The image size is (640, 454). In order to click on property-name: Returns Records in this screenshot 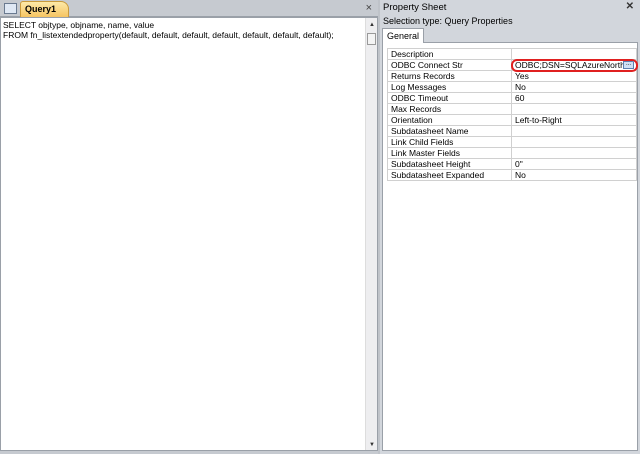, I will do `click(449, 76)`.